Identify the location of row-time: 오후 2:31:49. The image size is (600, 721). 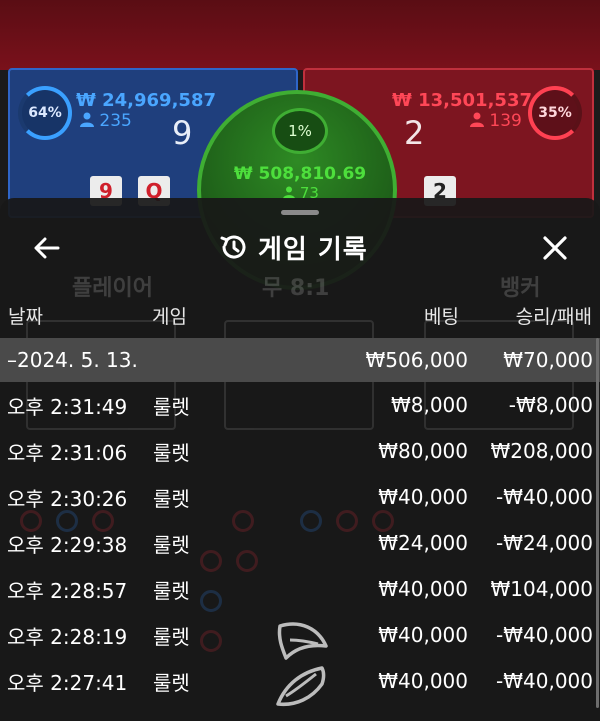
(67, 406).